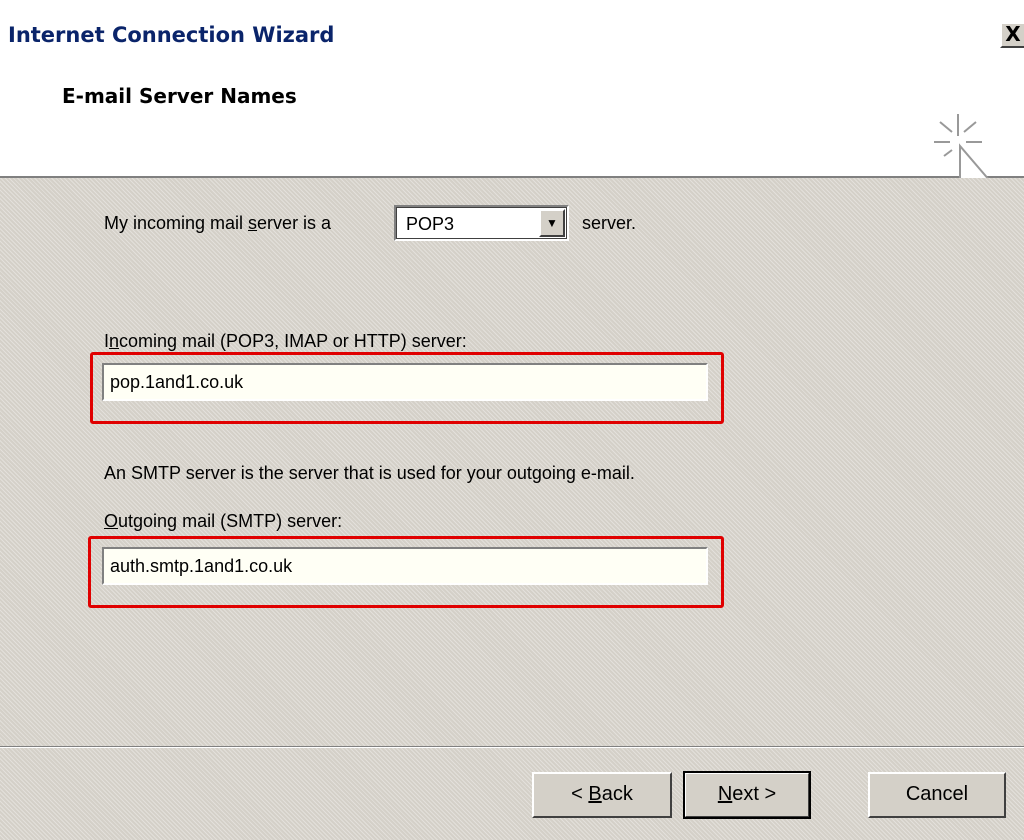 This screenshot has width=1024, height=840. Describe the element at coordinates (937, 795) in the screenshot. I see `cancel-button: Cancel` at that location.